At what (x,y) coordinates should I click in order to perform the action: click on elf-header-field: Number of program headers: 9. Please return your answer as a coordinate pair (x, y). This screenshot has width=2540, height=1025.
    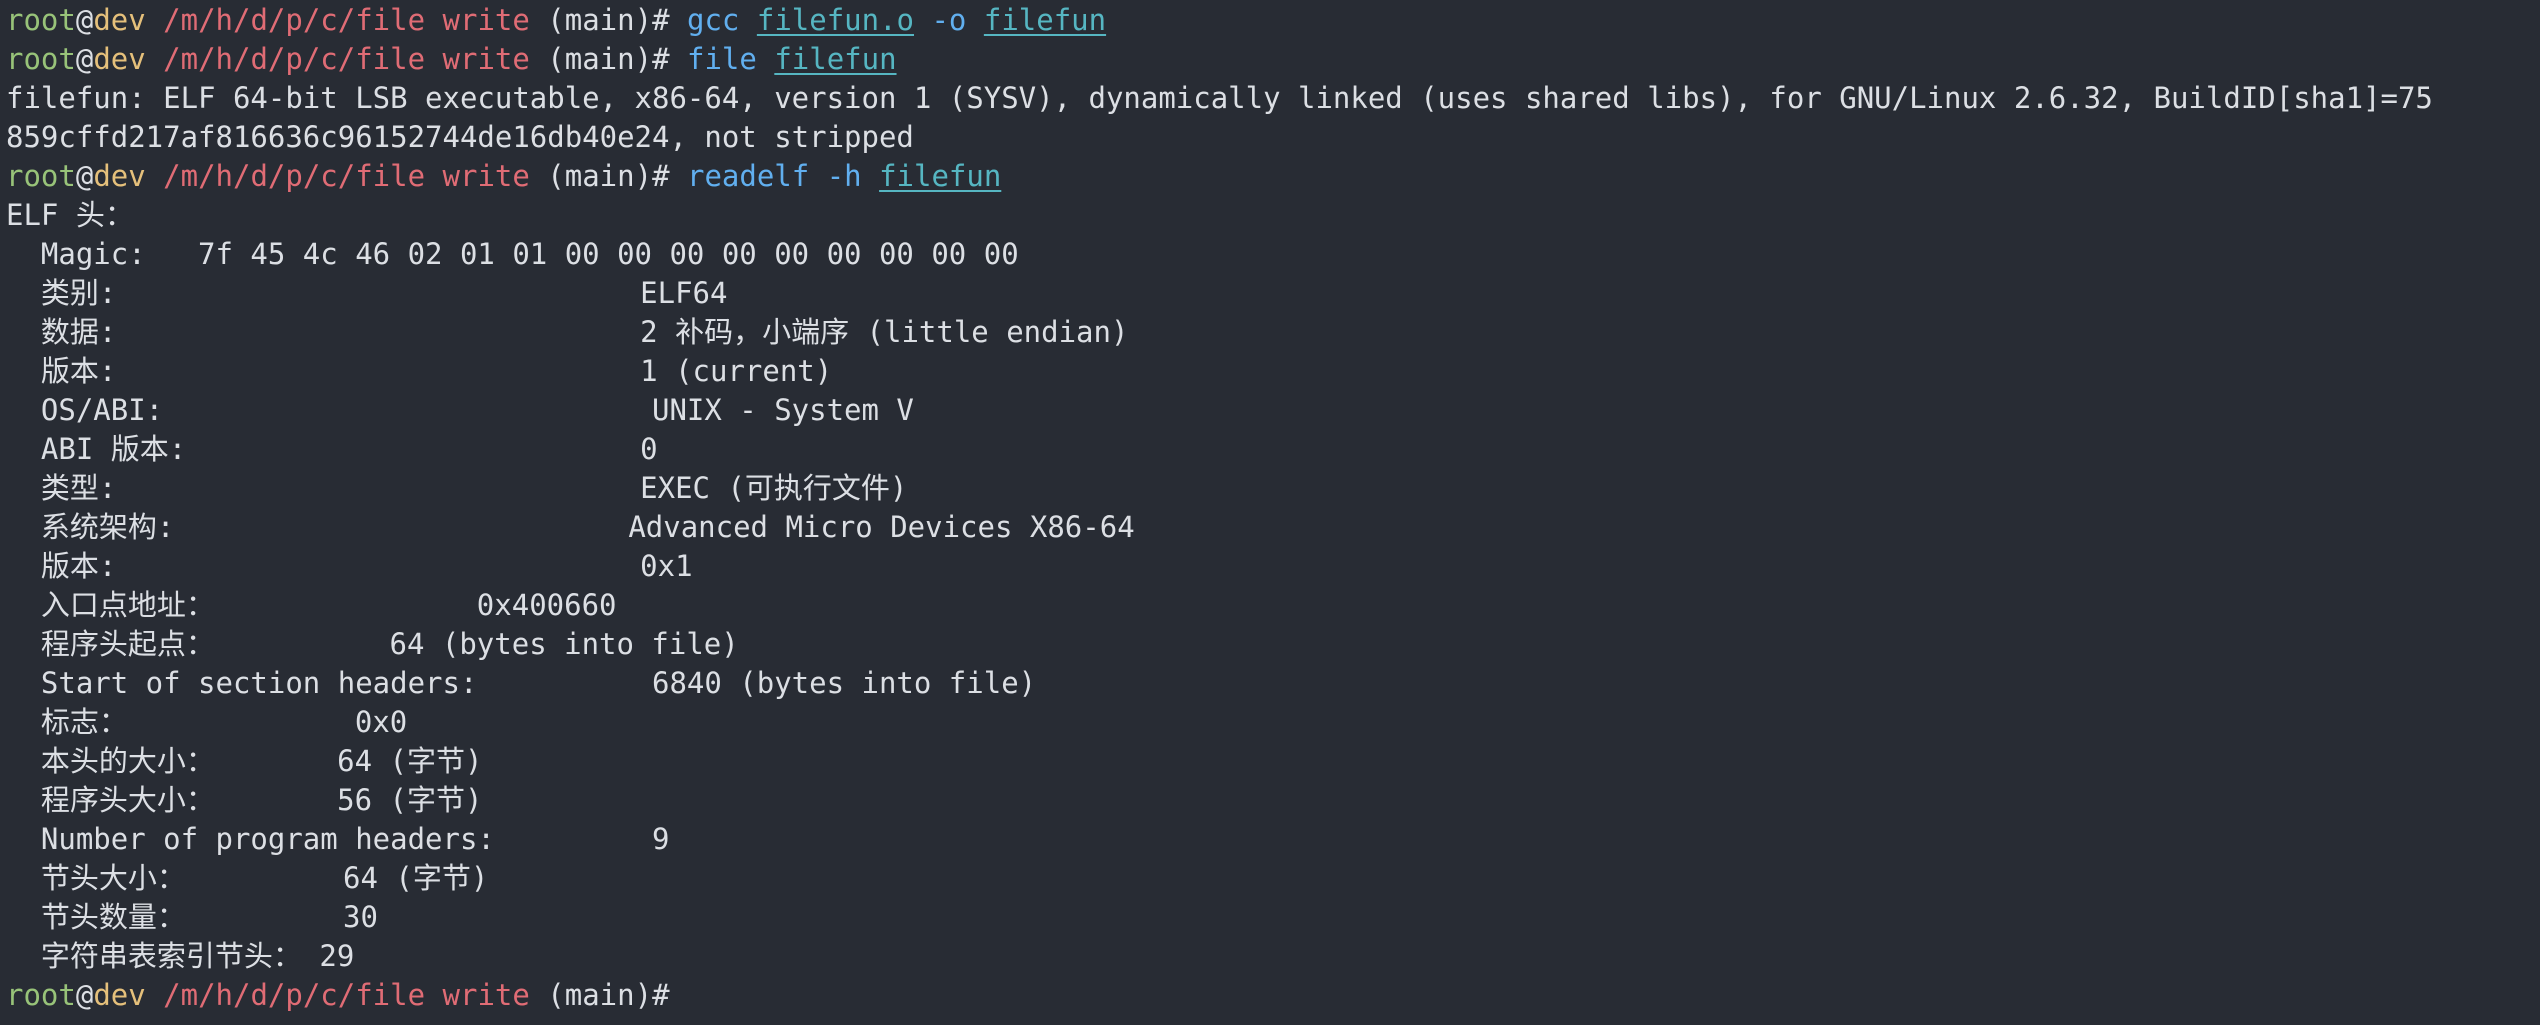
    Looking at the image, I should click on (338, 839).